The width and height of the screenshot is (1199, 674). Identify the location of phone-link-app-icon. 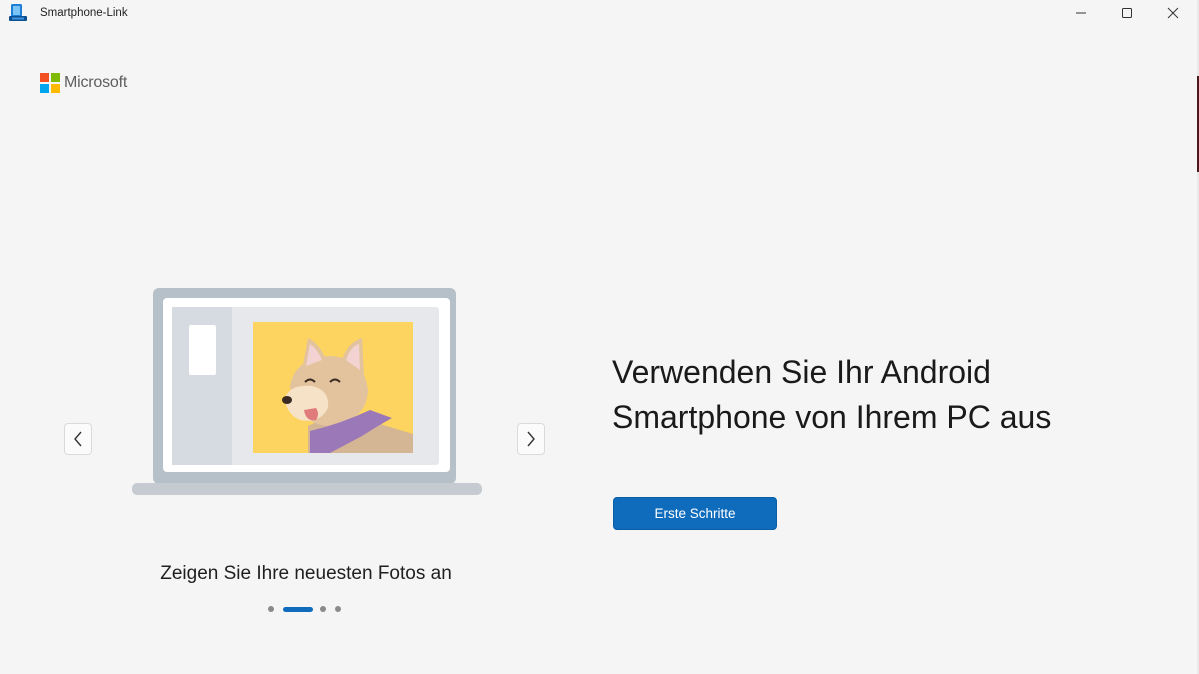
(18, 12).